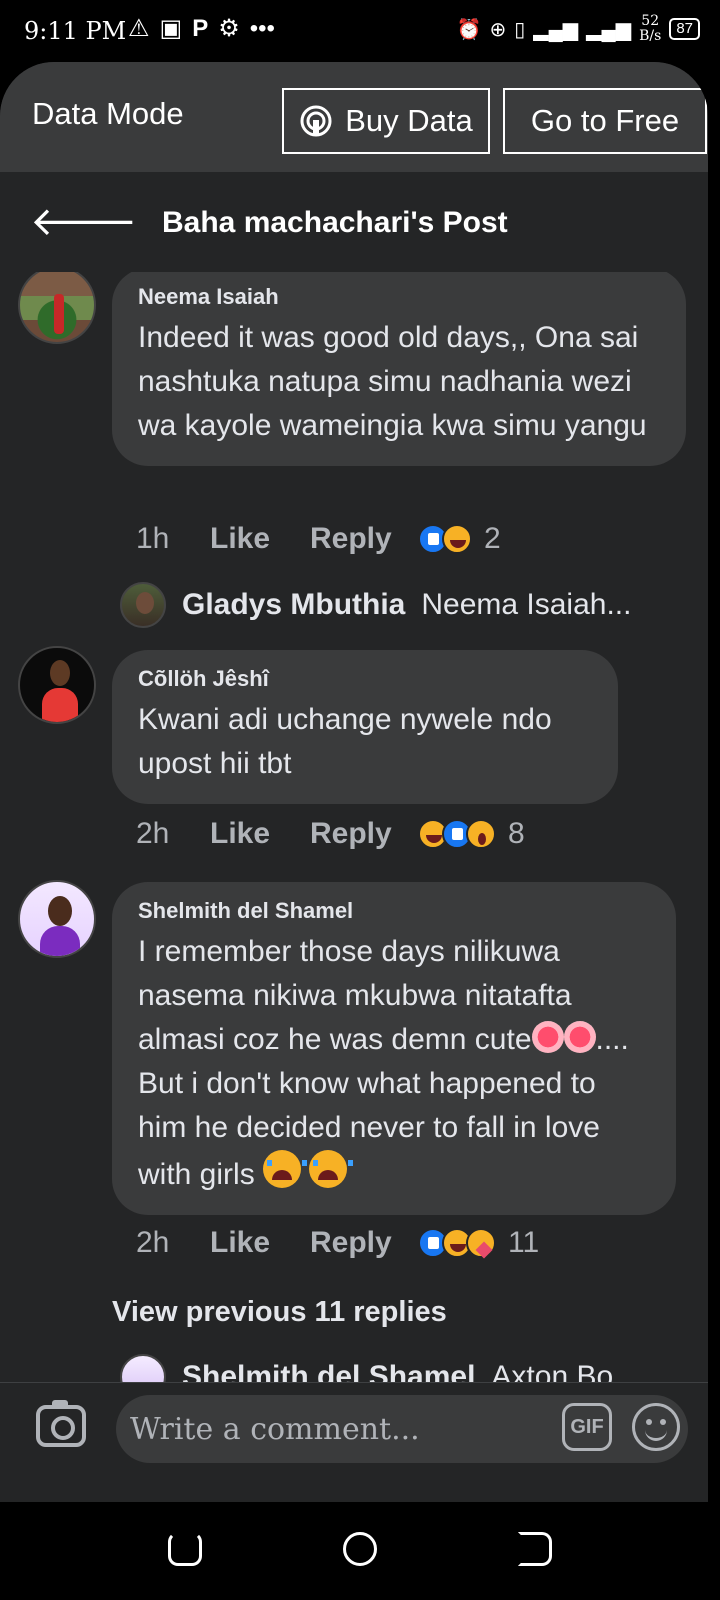 The width and height of the screenshot is (720, 1600). I want to click on more-dots-icon: •••, so click(262, 28).